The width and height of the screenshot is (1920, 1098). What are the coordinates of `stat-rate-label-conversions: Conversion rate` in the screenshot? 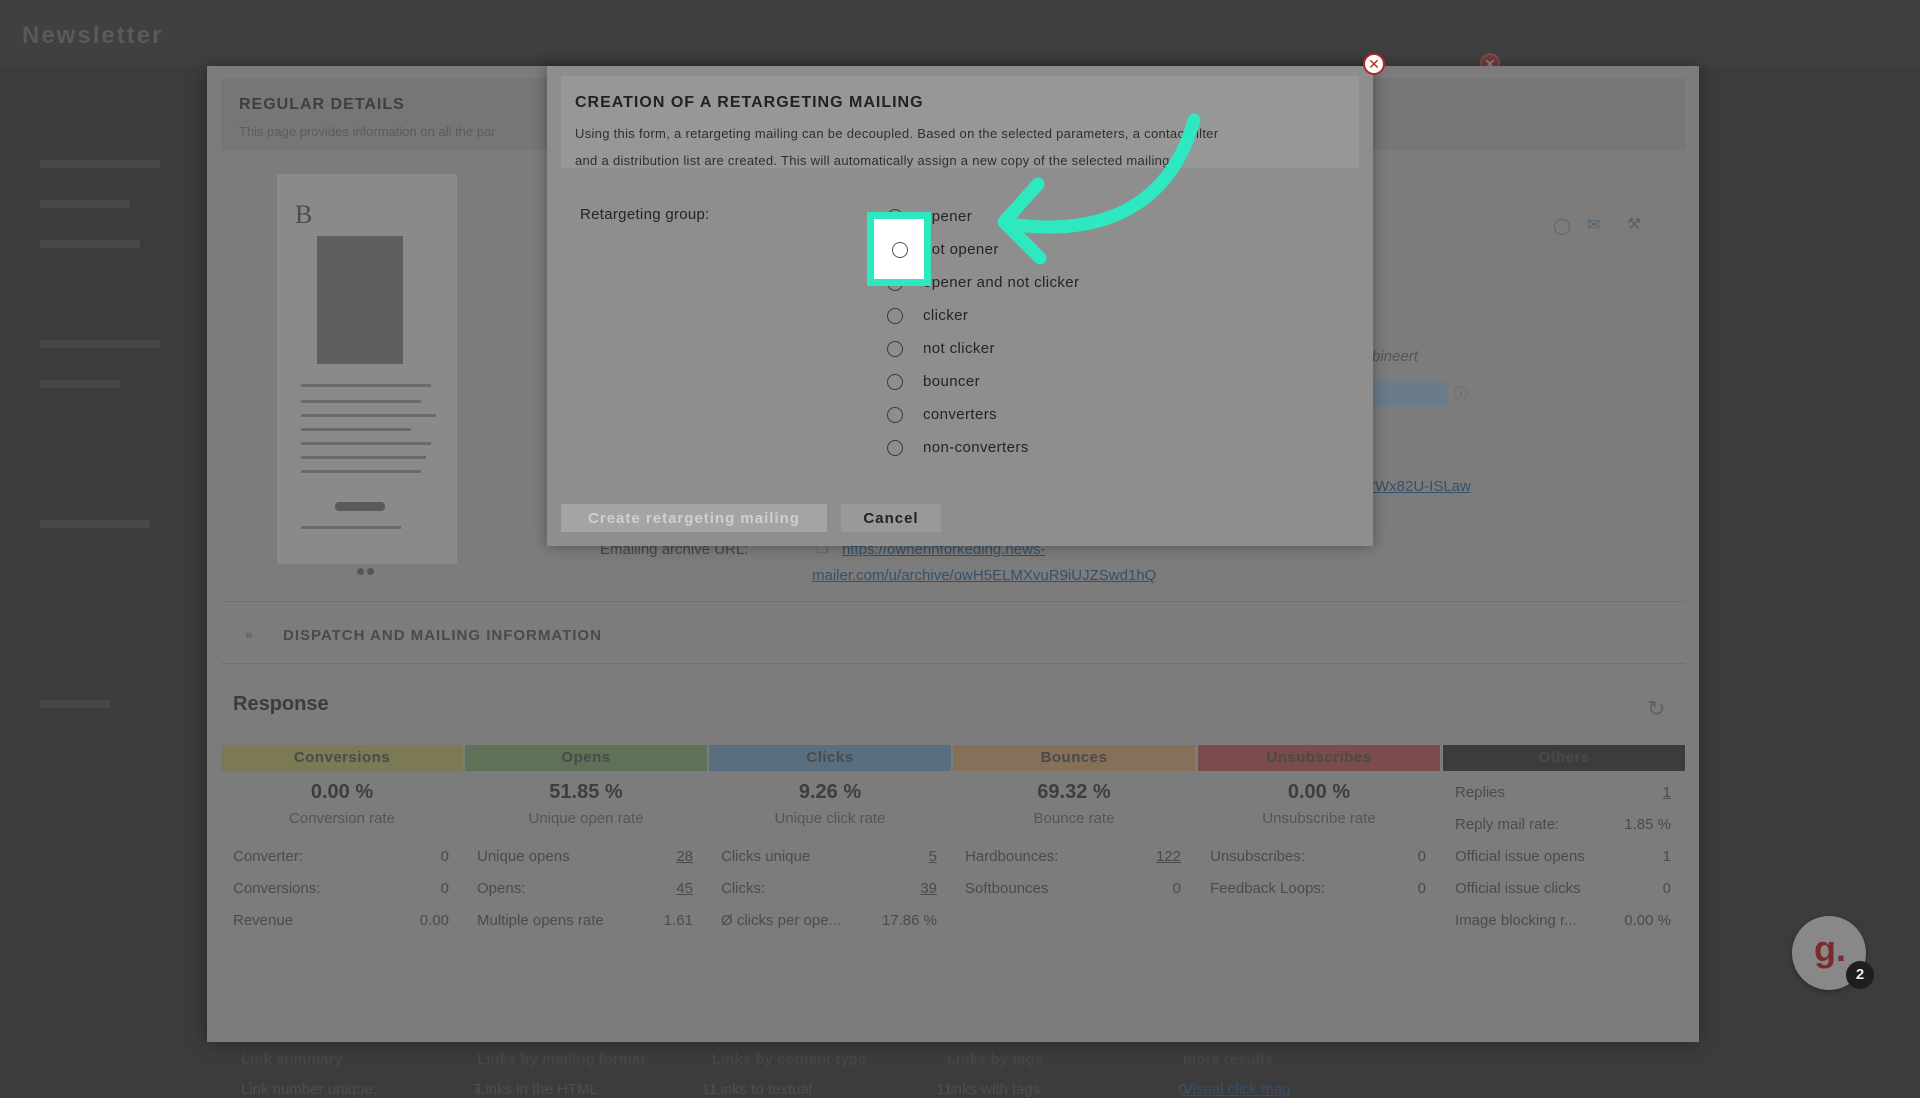 It's located at (342, 818).